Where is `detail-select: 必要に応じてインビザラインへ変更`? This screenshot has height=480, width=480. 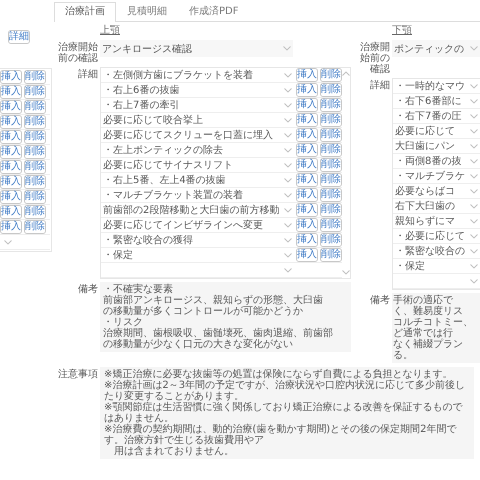
detail-select: 必要に応じてインビザラインへ変更 is located at coordinates (197, 225).